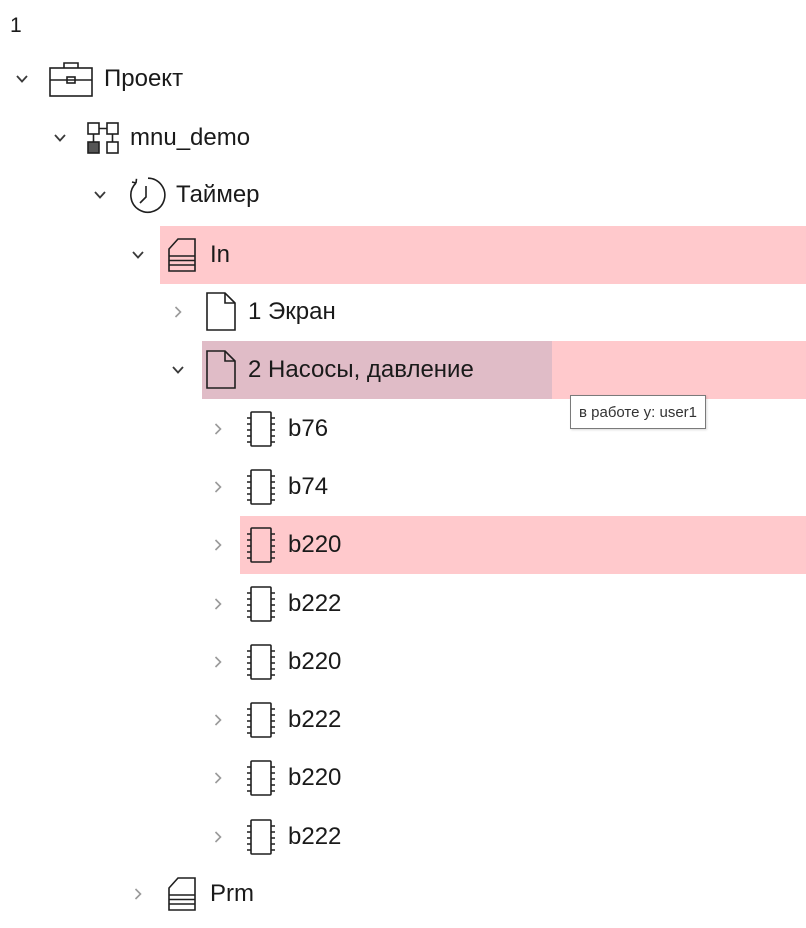 The width and height of the screenshot is (806, 928). I want to click on tree-node: 2 Насосы, давление, so click(403, 370).